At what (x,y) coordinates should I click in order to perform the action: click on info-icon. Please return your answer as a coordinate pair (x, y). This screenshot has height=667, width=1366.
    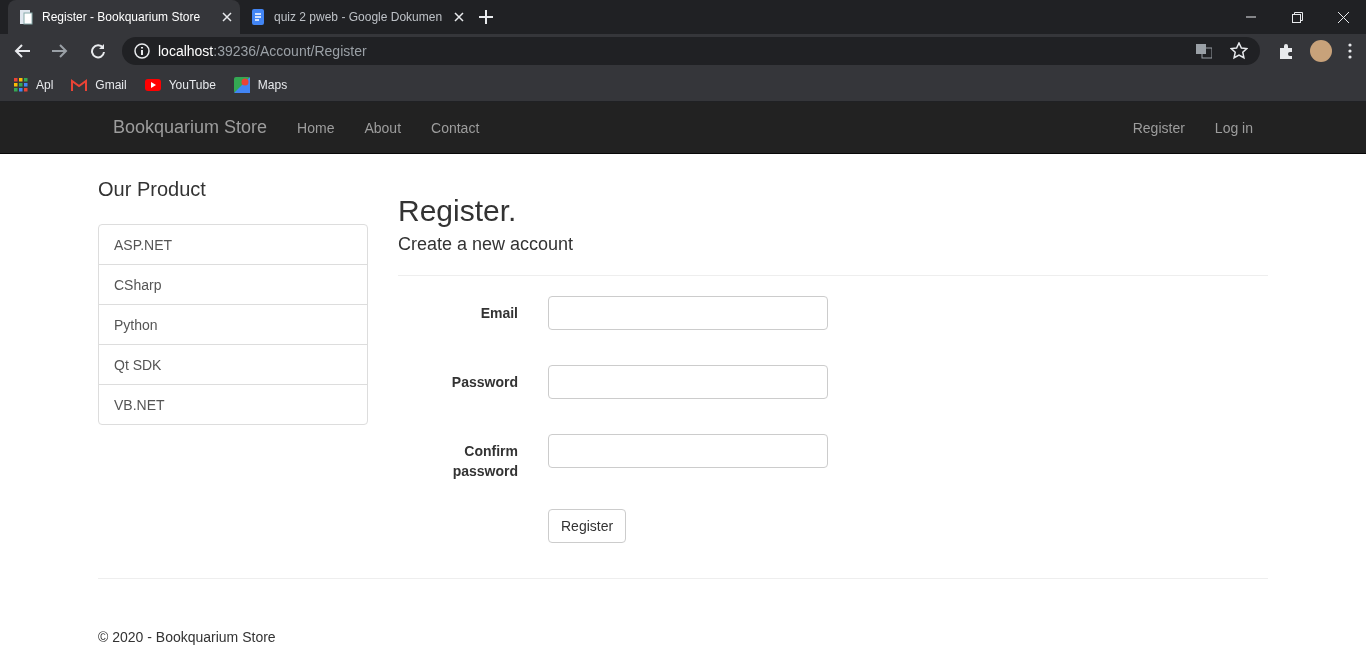
    Looking at the image, I should click on (142, 51).